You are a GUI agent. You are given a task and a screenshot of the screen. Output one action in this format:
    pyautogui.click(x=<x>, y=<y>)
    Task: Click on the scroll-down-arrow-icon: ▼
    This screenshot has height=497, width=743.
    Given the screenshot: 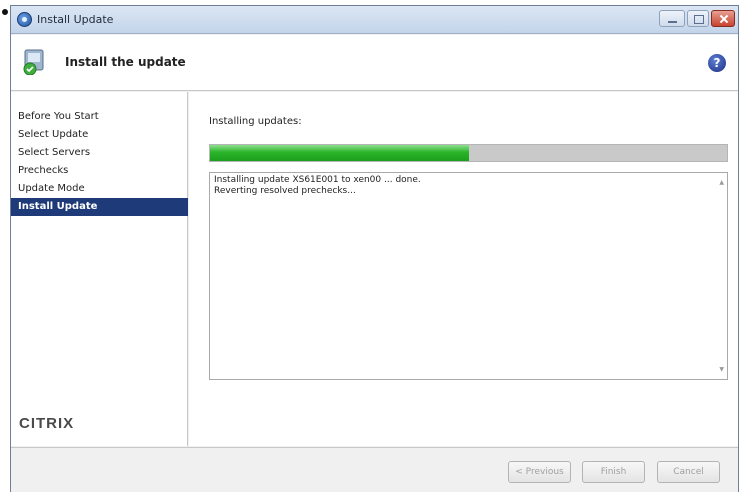 What is the action you would take?
    pyautogui.click(x=721, y=369)
    